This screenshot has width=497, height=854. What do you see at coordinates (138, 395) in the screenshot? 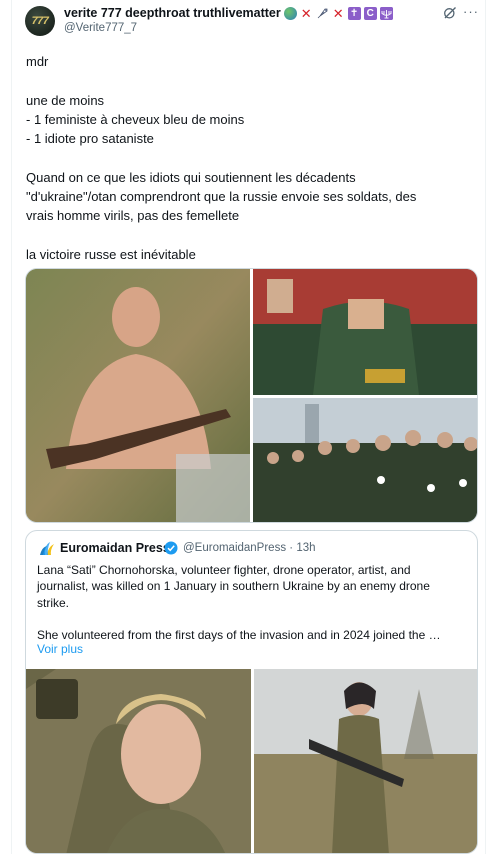
I see `media-photo-shirtless-man-with-rifle` at bounding box center [138, 395].